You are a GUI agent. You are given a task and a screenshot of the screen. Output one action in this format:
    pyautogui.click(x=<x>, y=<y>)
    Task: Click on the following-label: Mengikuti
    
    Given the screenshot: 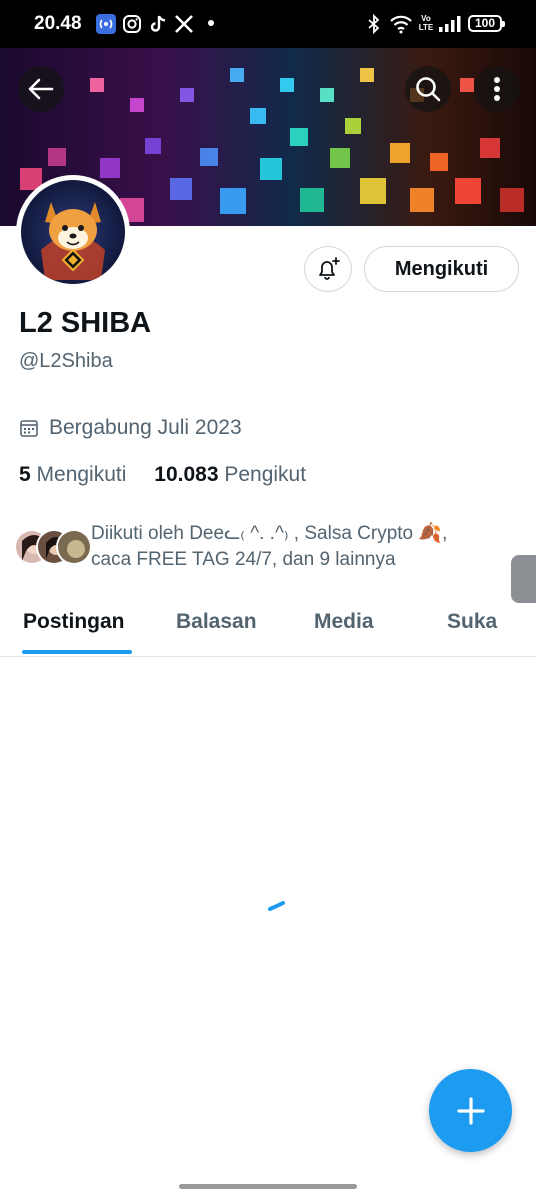 What is the action you would take?
    pyautogui.click(x=81, y=474)
    